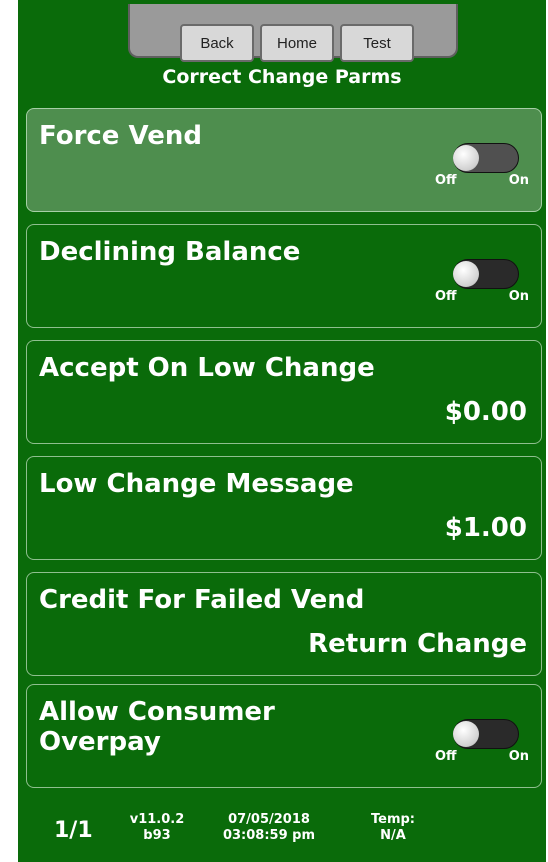 The height and width of the screenshot is (862, 548). I want to click on back-button: Back, so click(217, 43).